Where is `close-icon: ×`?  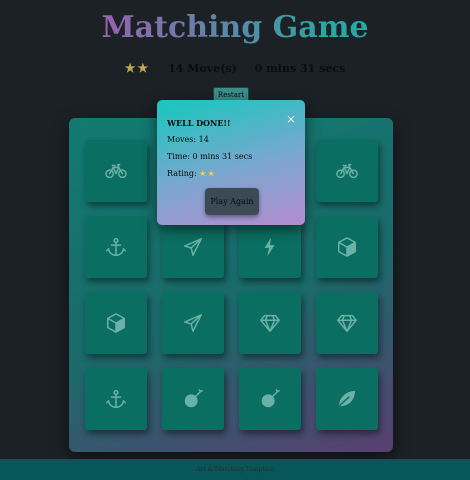
close-icon: × is located at coordinates (291, 119).